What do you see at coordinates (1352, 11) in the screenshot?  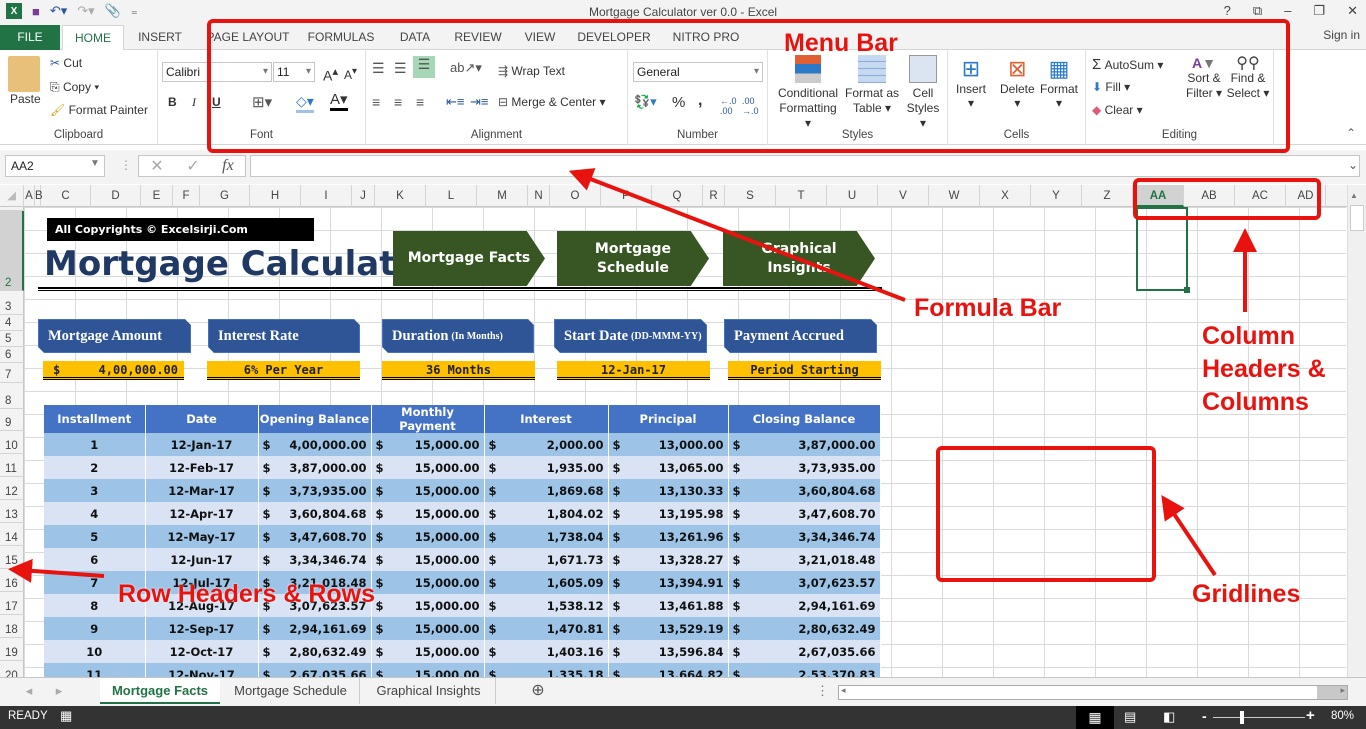 I see `close-icon: ✕` at bounding box center [1352, 11].